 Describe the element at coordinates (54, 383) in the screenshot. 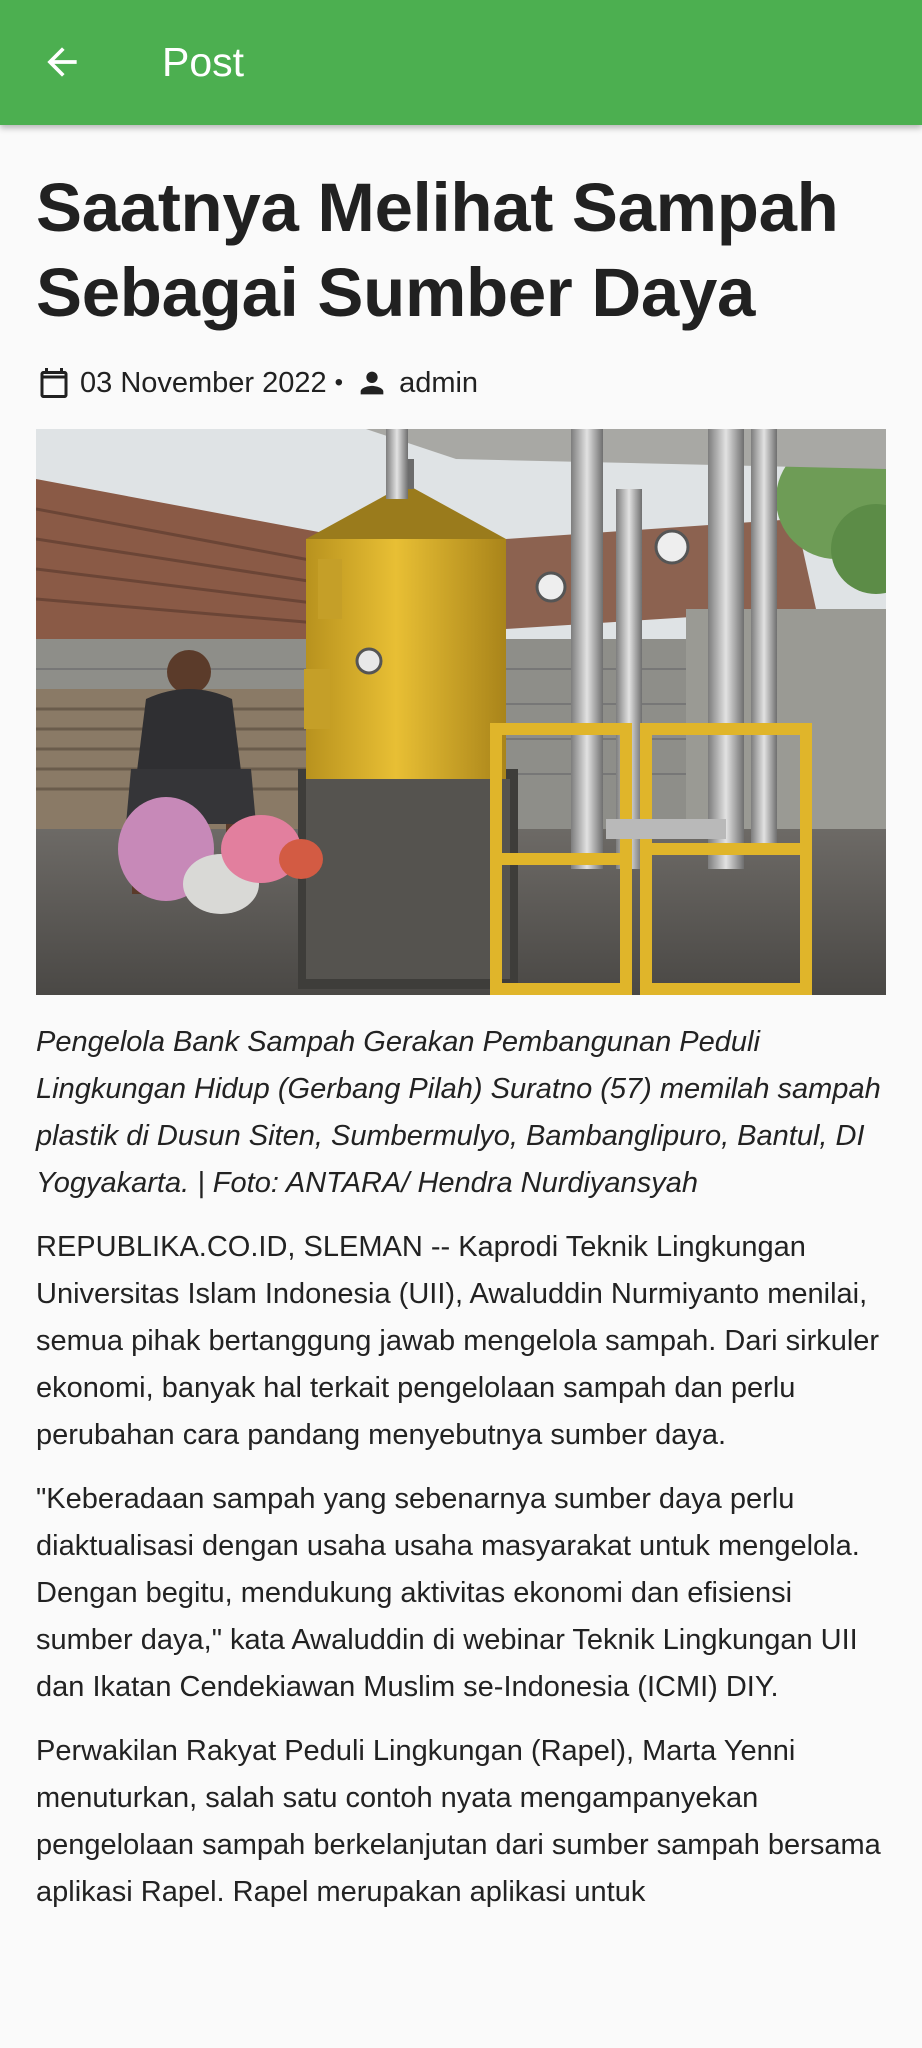

I see `calendar-icon` at that location.